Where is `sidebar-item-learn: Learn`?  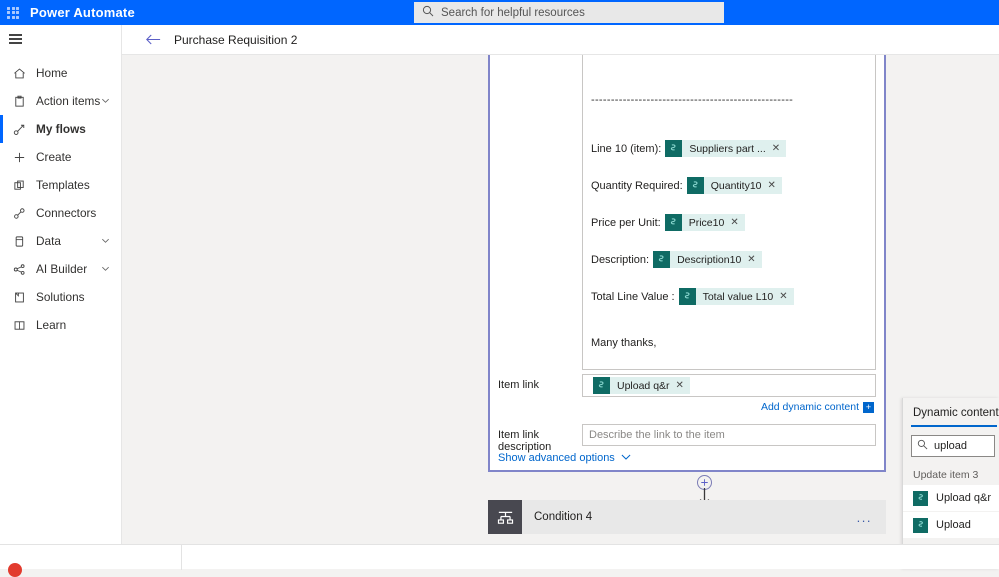 sidebar-item-learn: Learn is located at coordinates (60, 325).